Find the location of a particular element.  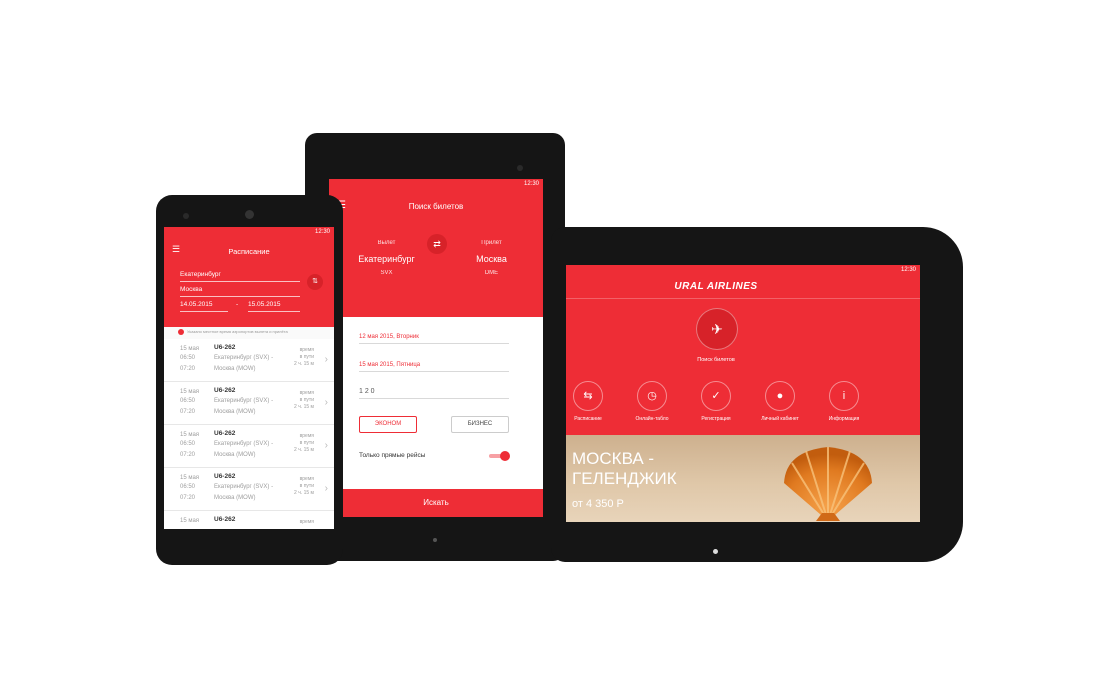

passengers-field: 1 2 0 is located at coordinates (434, 393).